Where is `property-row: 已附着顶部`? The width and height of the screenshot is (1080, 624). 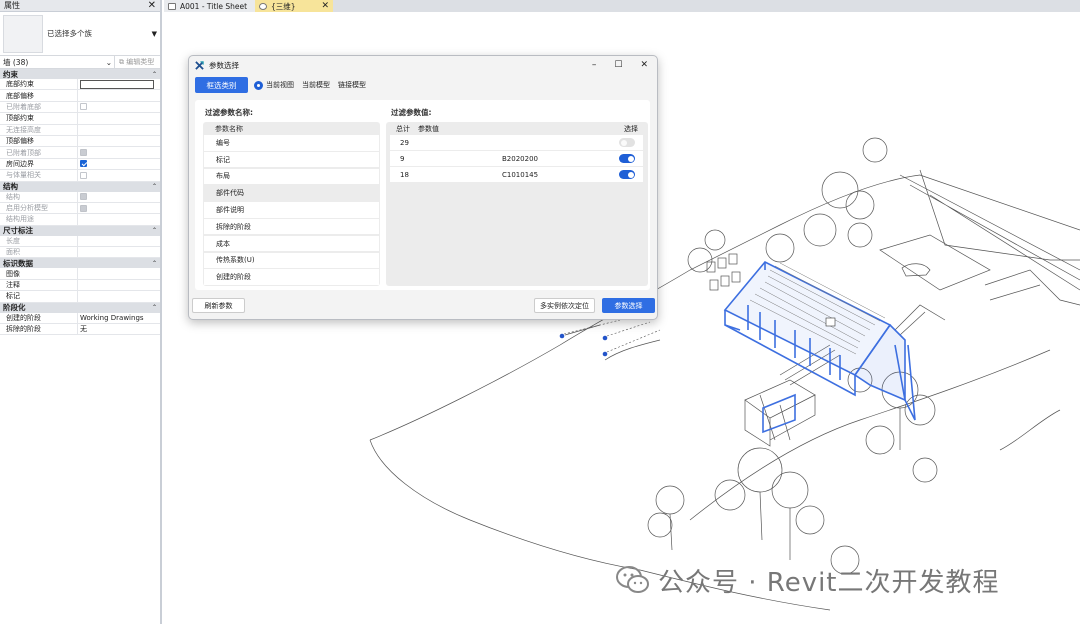 property-row: 已附着顶部 is located at coordinates (80, 153).